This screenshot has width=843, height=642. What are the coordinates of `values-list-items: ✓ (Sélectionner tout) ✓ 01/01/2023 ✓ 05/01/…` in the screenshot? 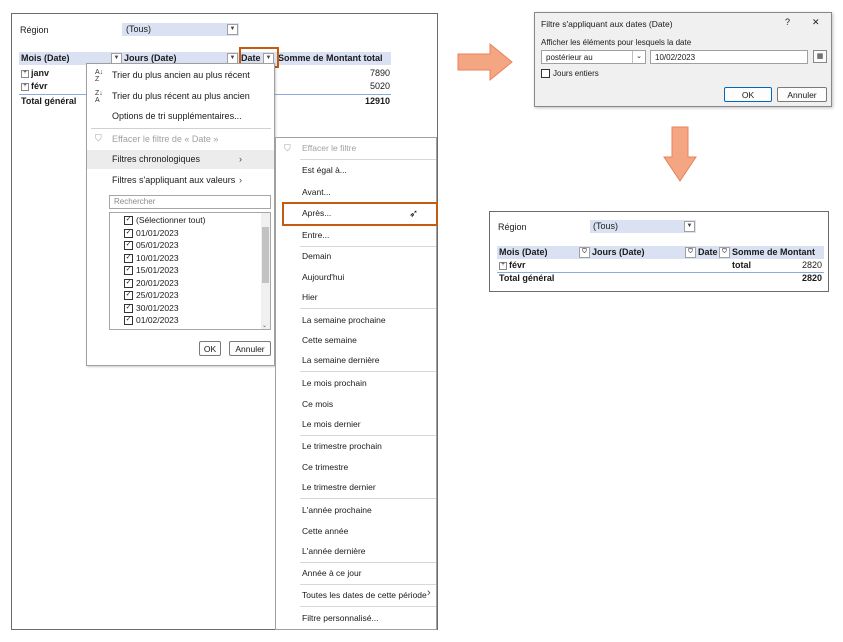 It's located at (164, 270).